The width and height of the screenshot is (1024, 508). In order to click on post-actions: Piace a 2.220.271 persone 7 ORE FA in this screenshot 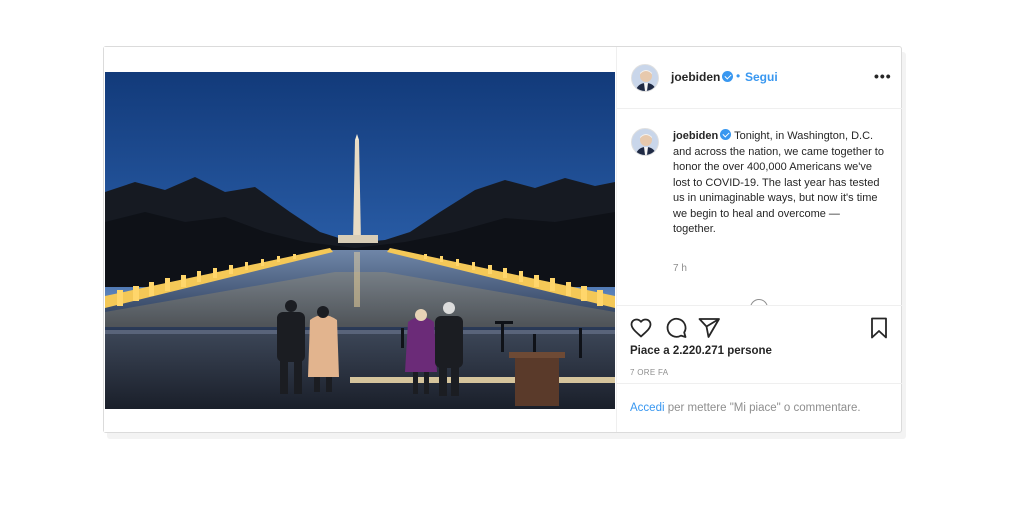, I will do `click(759, 344)`.